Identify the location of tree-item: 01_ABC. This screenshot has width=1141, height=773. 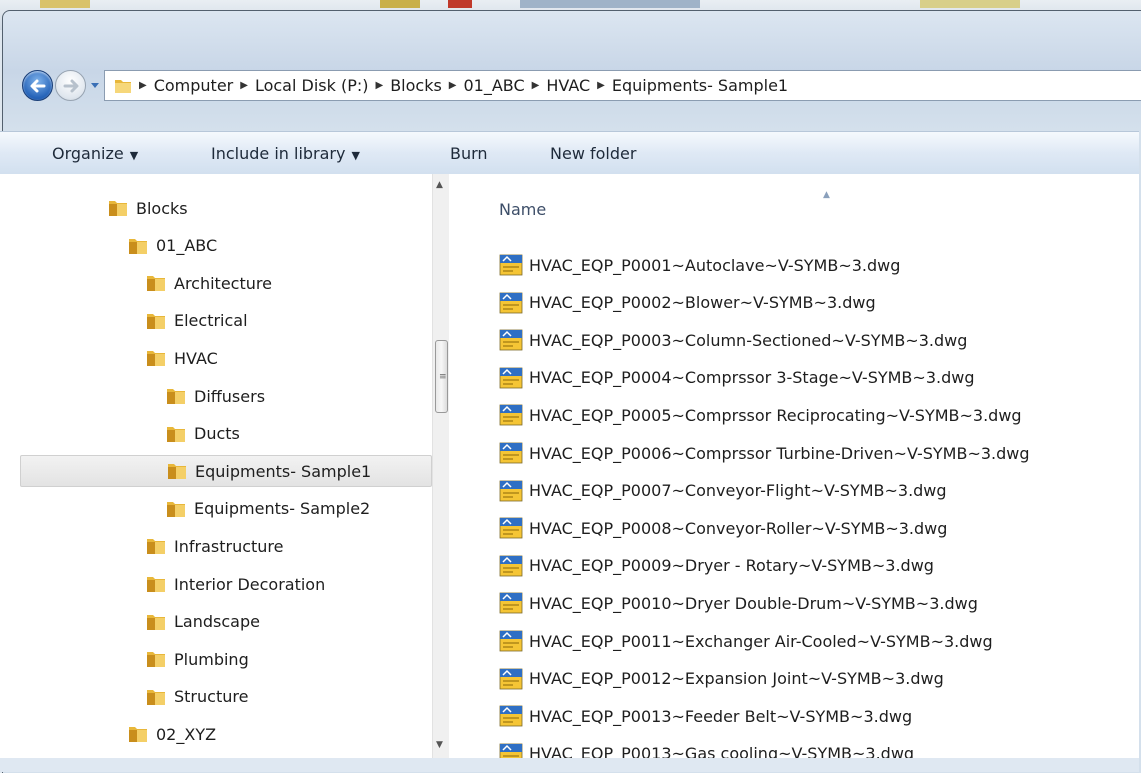
(172, 246).